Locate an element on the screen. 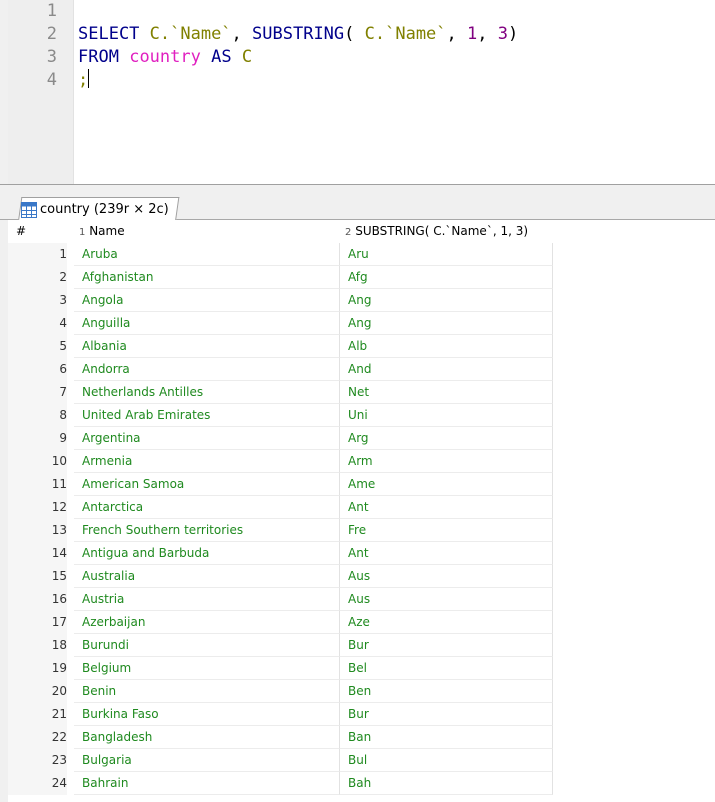  cell-name: Armenia is located at coordinates (207, 461).